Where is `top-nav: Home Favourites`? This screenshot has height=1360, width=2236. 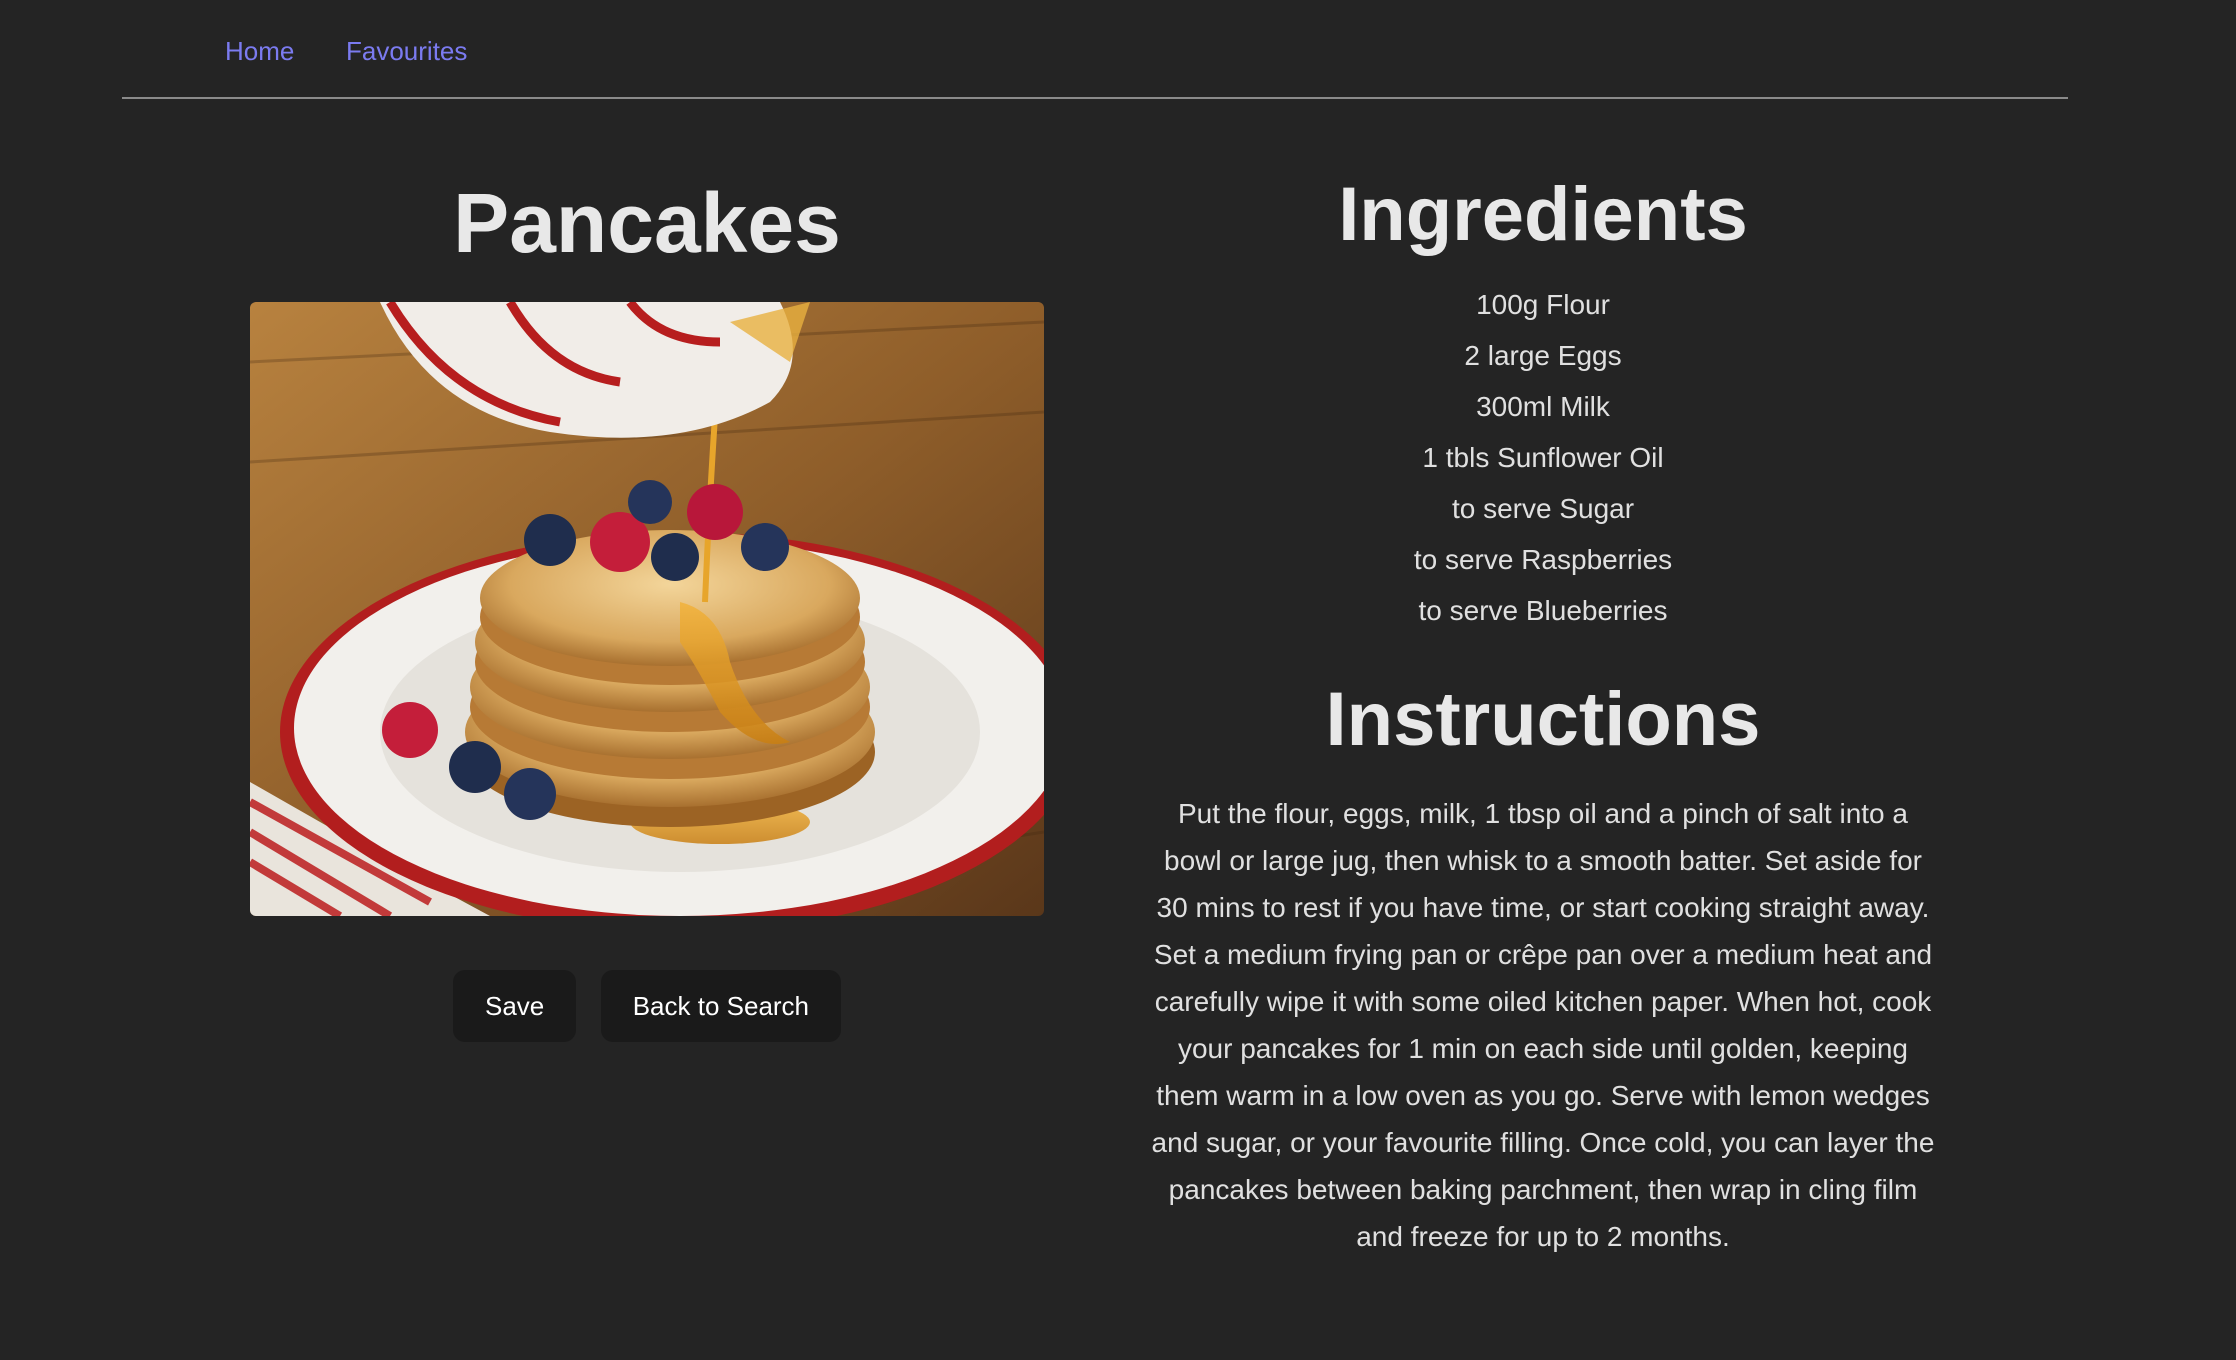
top-nav: Home Favourites is located at coordinates (1095, 49).